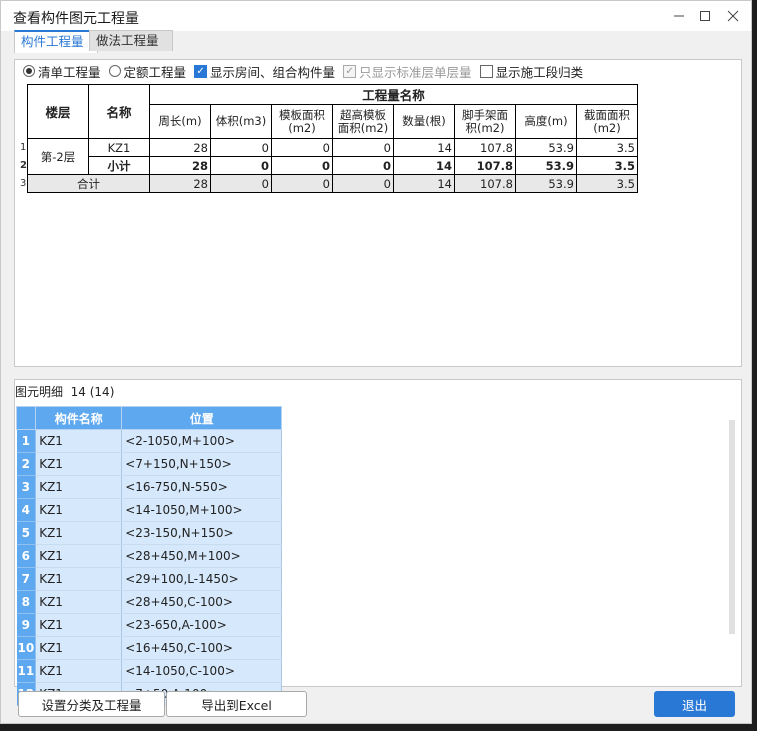 Image resolution: width=757 pixels, height=731 pixels. I want to click on table-row: 11 KZ1 <14-1050,C-100>, so click(149, 671).